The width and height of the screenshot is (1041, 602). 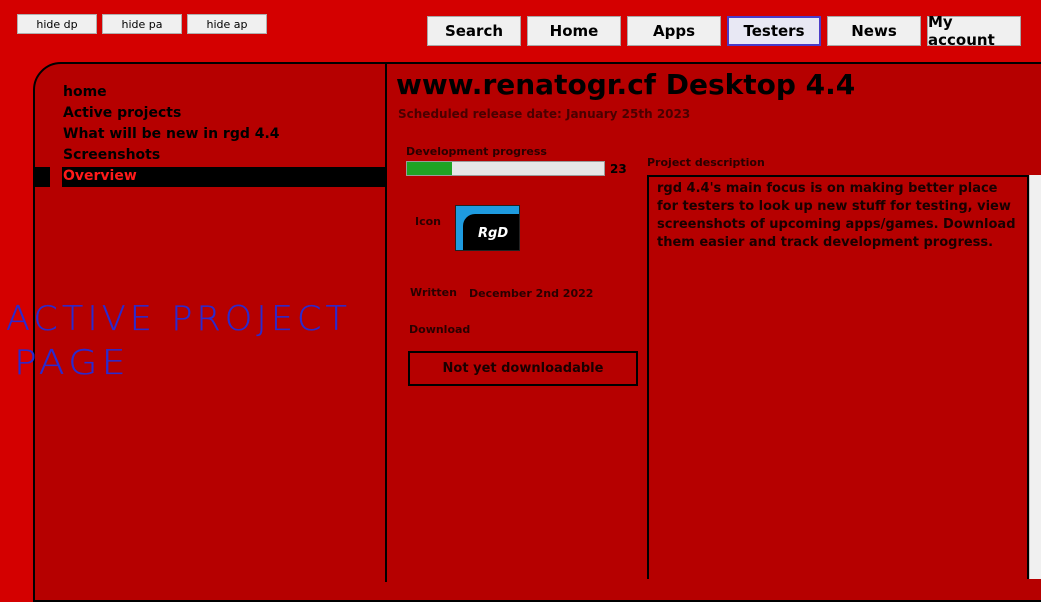 What do you see at coordinates (505, 168) in the screenshot?
I see `progress-bar` at bounding box center [505, 168].